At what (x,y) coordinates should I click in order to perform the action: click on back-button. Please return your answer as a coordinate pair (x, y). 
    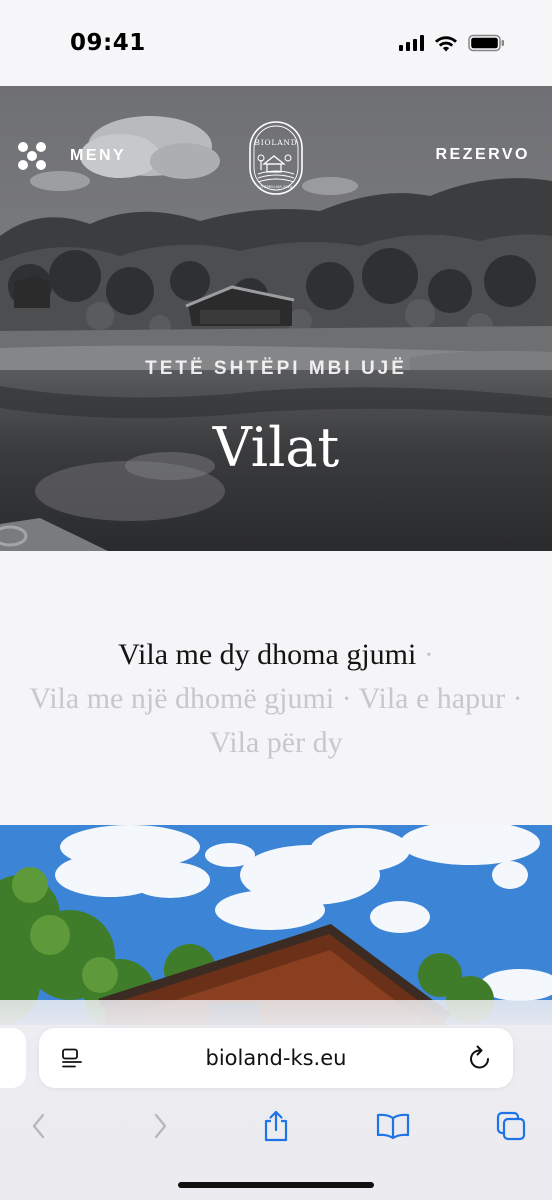
    Looking at the image, I should click on (39, 1126).